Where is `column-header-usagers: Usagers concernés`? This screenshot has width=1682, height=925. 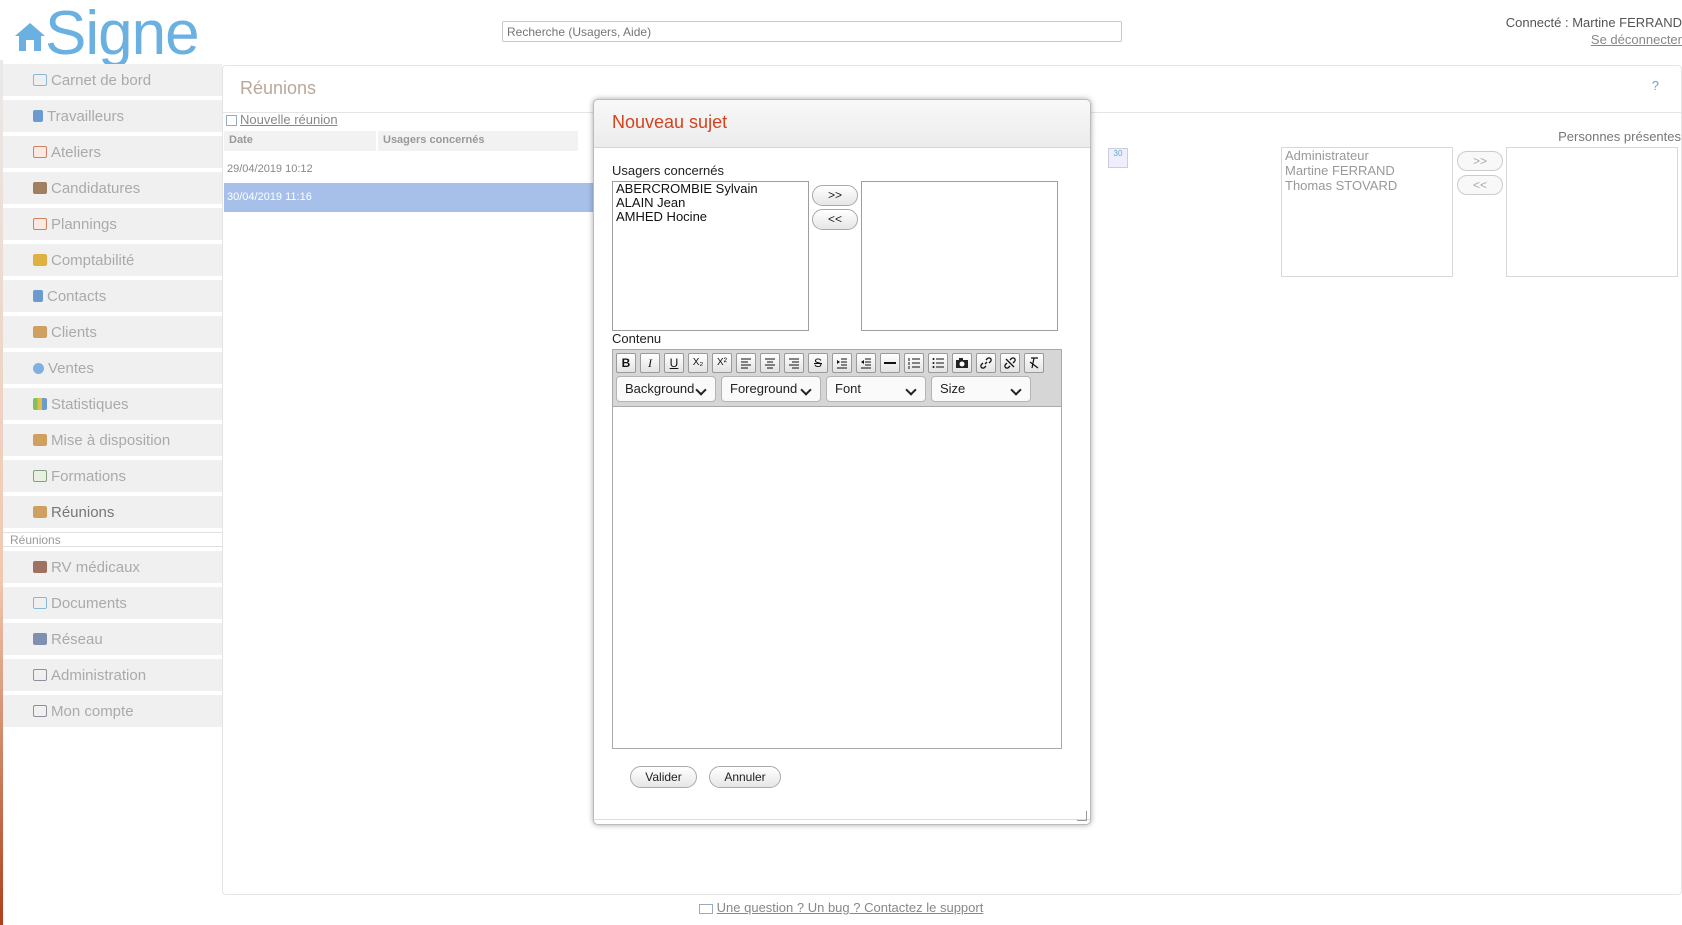
column-header-usagers: Usagers concernés is located at coordinates (478, 141).